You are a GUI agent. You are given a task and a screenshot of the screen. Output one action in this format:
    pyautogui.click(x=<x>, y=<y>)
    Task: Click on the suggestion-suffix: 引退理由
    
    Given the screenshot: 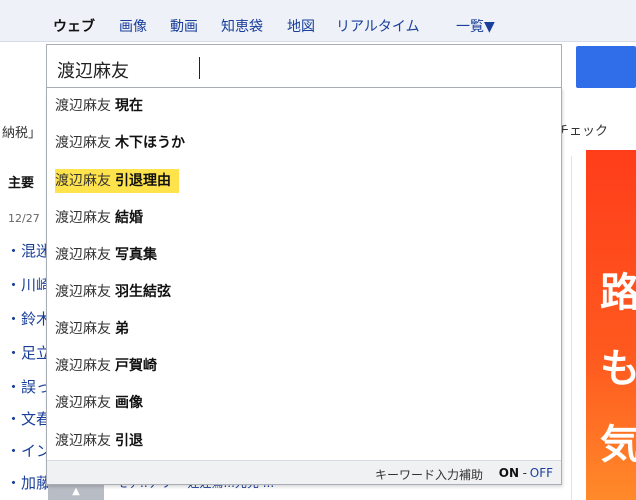 What is the action you would take?
    pyautogui.click(x=143, y=181)
    